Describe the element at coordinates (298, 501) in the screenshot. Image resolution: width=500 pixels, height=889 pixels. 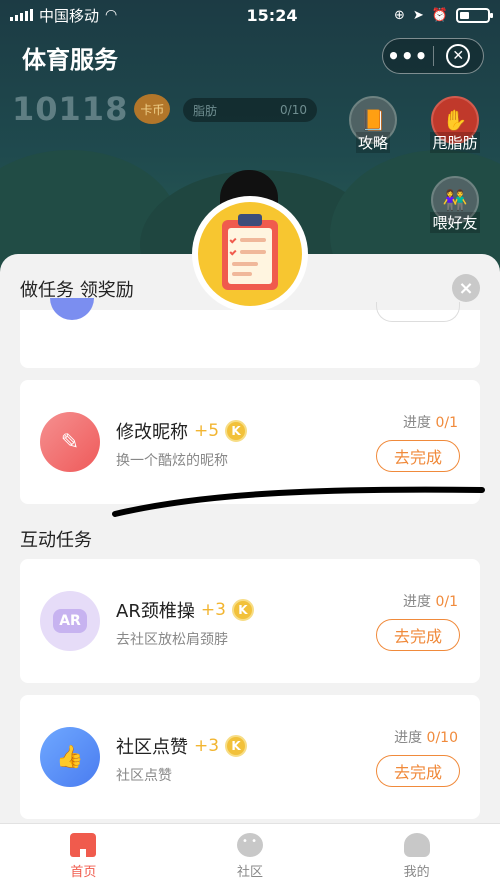
I see `handwritten-scribble` at that location.